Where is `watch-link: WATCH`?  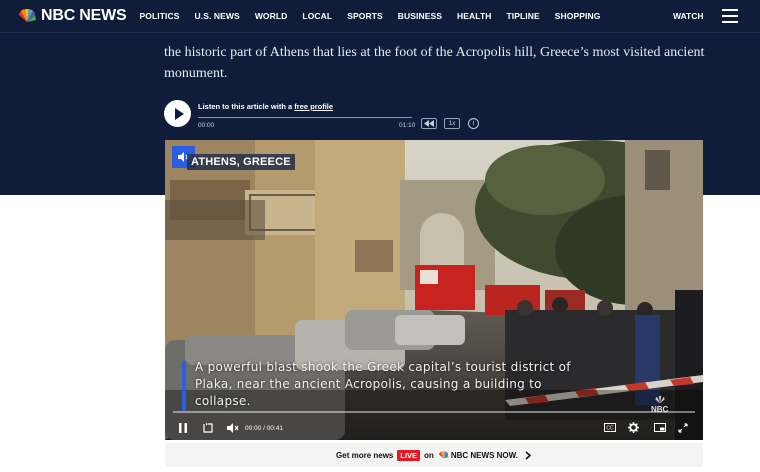 watch-link: WATCH is located at coordinates (688, 16).